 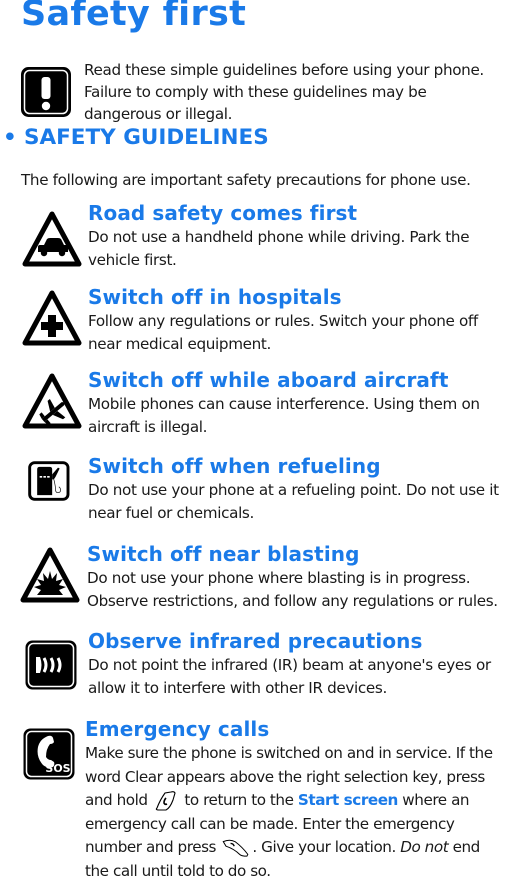 What do you see at coordinates (235, 848) in the screenshot?
I see `call-key-icon` at bounding box center [235, 848].